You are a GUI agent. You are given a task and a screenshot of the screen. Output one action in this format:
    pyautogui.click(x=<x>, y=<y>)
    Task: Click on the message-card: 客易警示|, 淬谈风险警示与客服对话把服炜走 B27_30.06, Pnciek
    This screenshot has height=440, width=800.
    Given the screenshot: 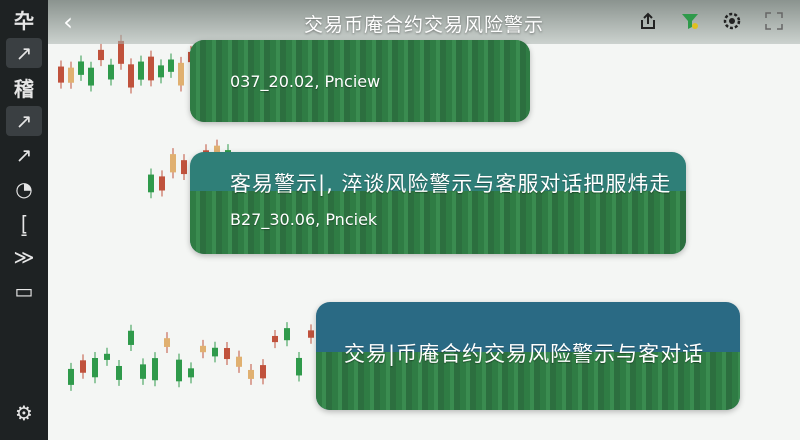 What is the action you would take?
    pyautogui.click(x=438, y=203)
    